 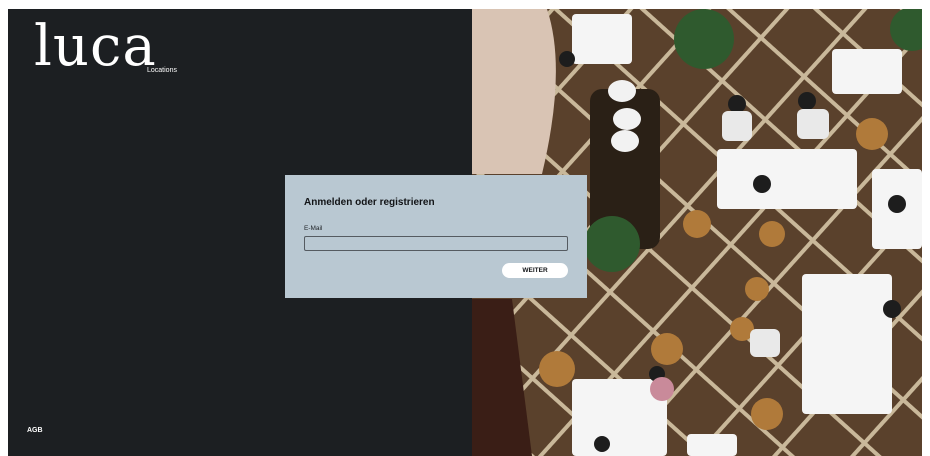 I want to click on logo-subtitle: Locations, so click(x=162, y=70).